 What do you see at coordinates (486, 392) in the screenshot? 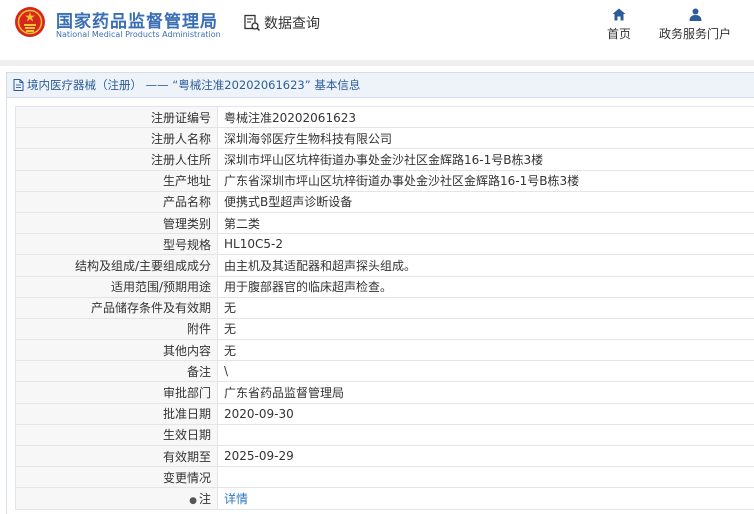
I see `field-value: 广东省药品监督管理局` at bounding box center [486, 392].